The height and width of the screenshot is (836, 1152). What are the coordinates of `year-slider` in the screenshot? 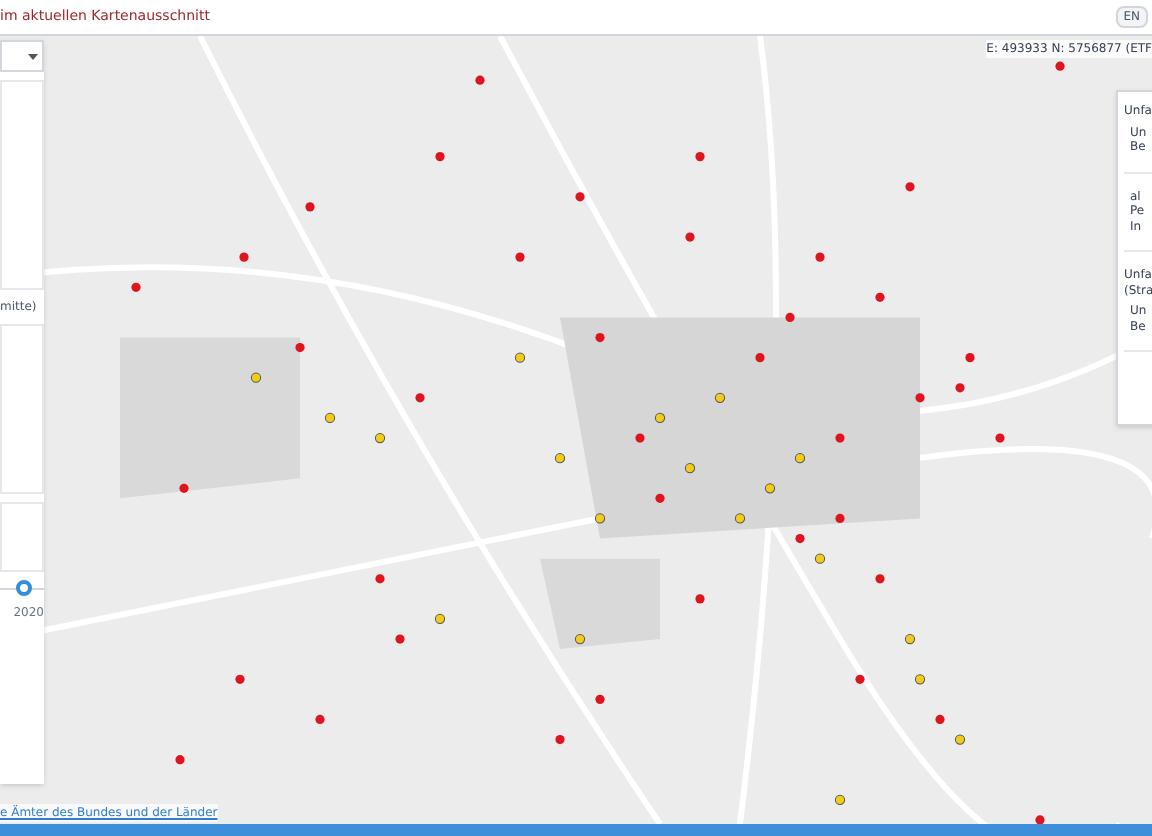 It's located at (22, 588).